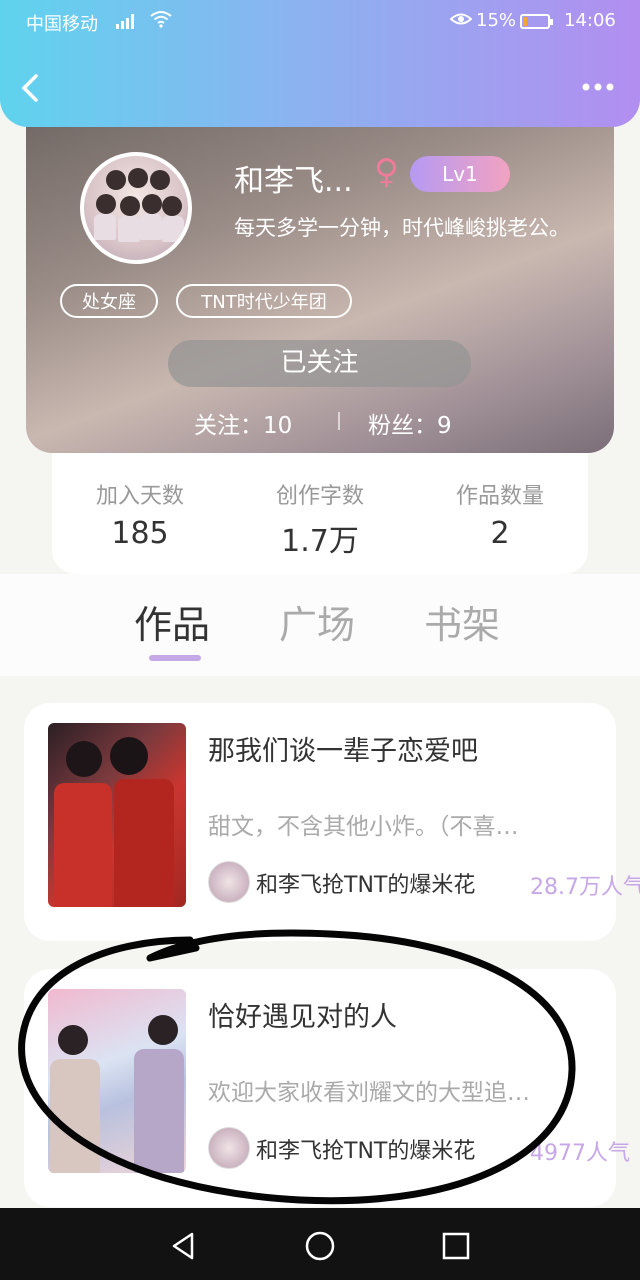  Describe the element at coordinates (317, 621) in the screenshot. I see `tab-plaza: 广场` at that location.